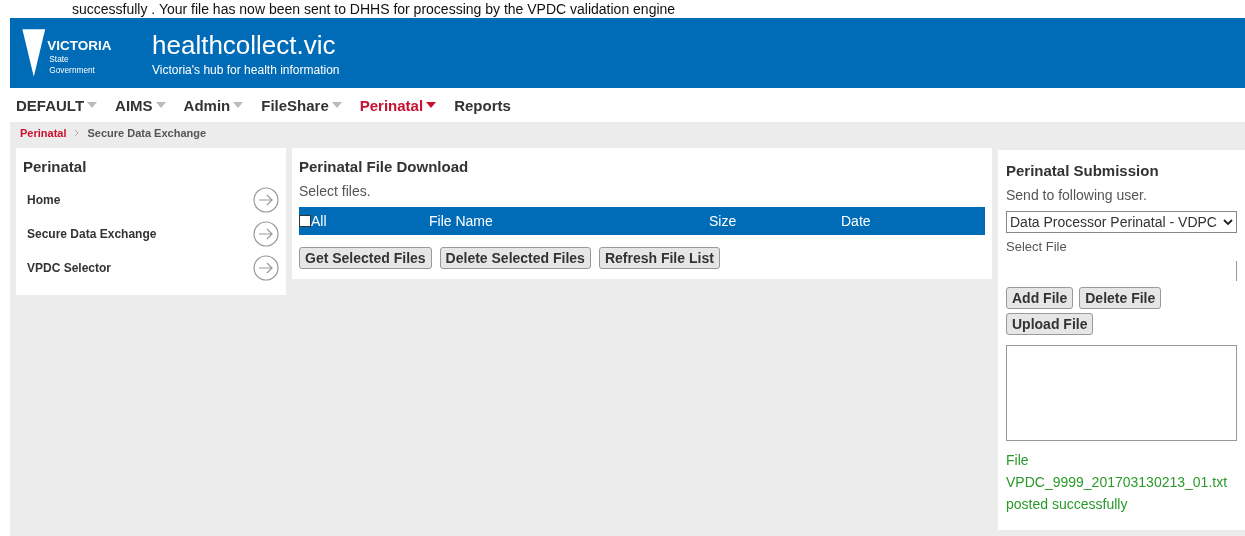 The height and width of the screenshot is (536, 1245). What do you see at coordinates (335, 191) in the screenshot?
I see `hint-text: Select files.` at bounding box center [335, 191].